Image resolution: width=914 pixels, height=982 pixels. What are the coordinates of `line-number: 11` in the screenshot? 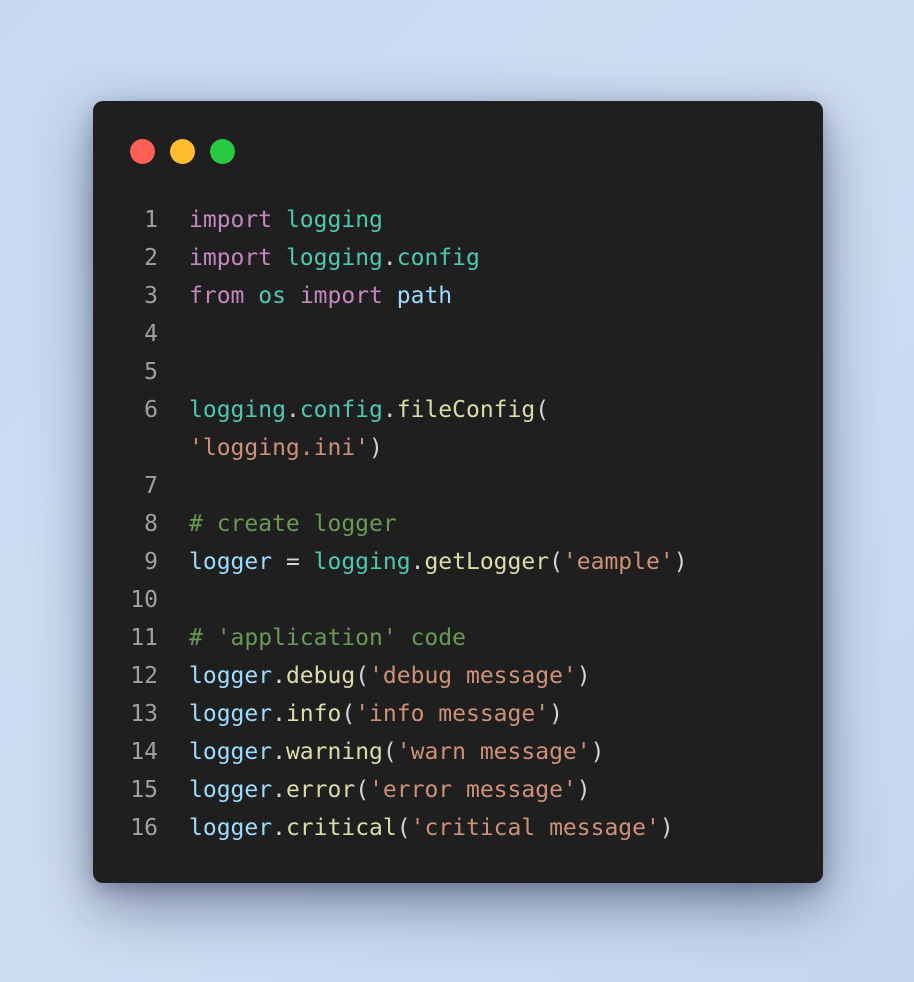 It's located at (144, 638).